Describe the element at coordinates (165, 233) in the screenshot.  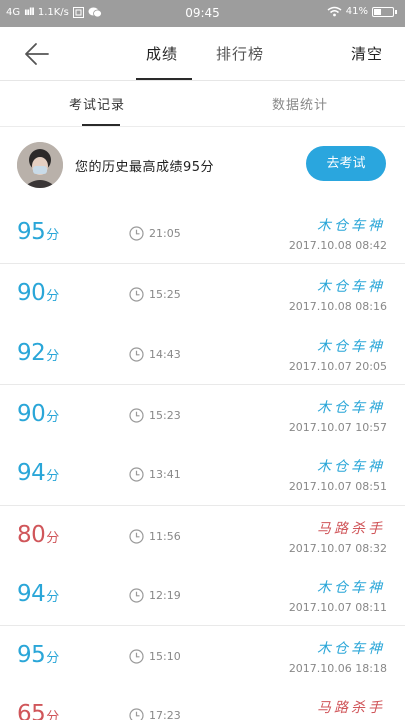
I see `record-duration: 21:05` at that location.